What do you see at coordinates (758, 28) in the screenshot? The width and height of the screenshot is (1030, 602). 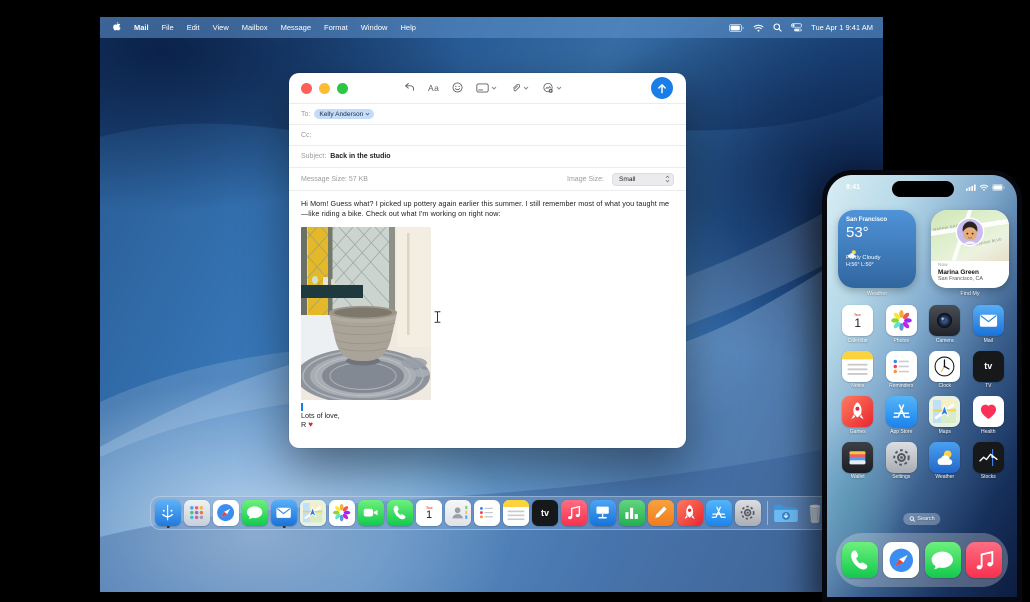 I see `wifi-icon` at bounding box center [758, 28].